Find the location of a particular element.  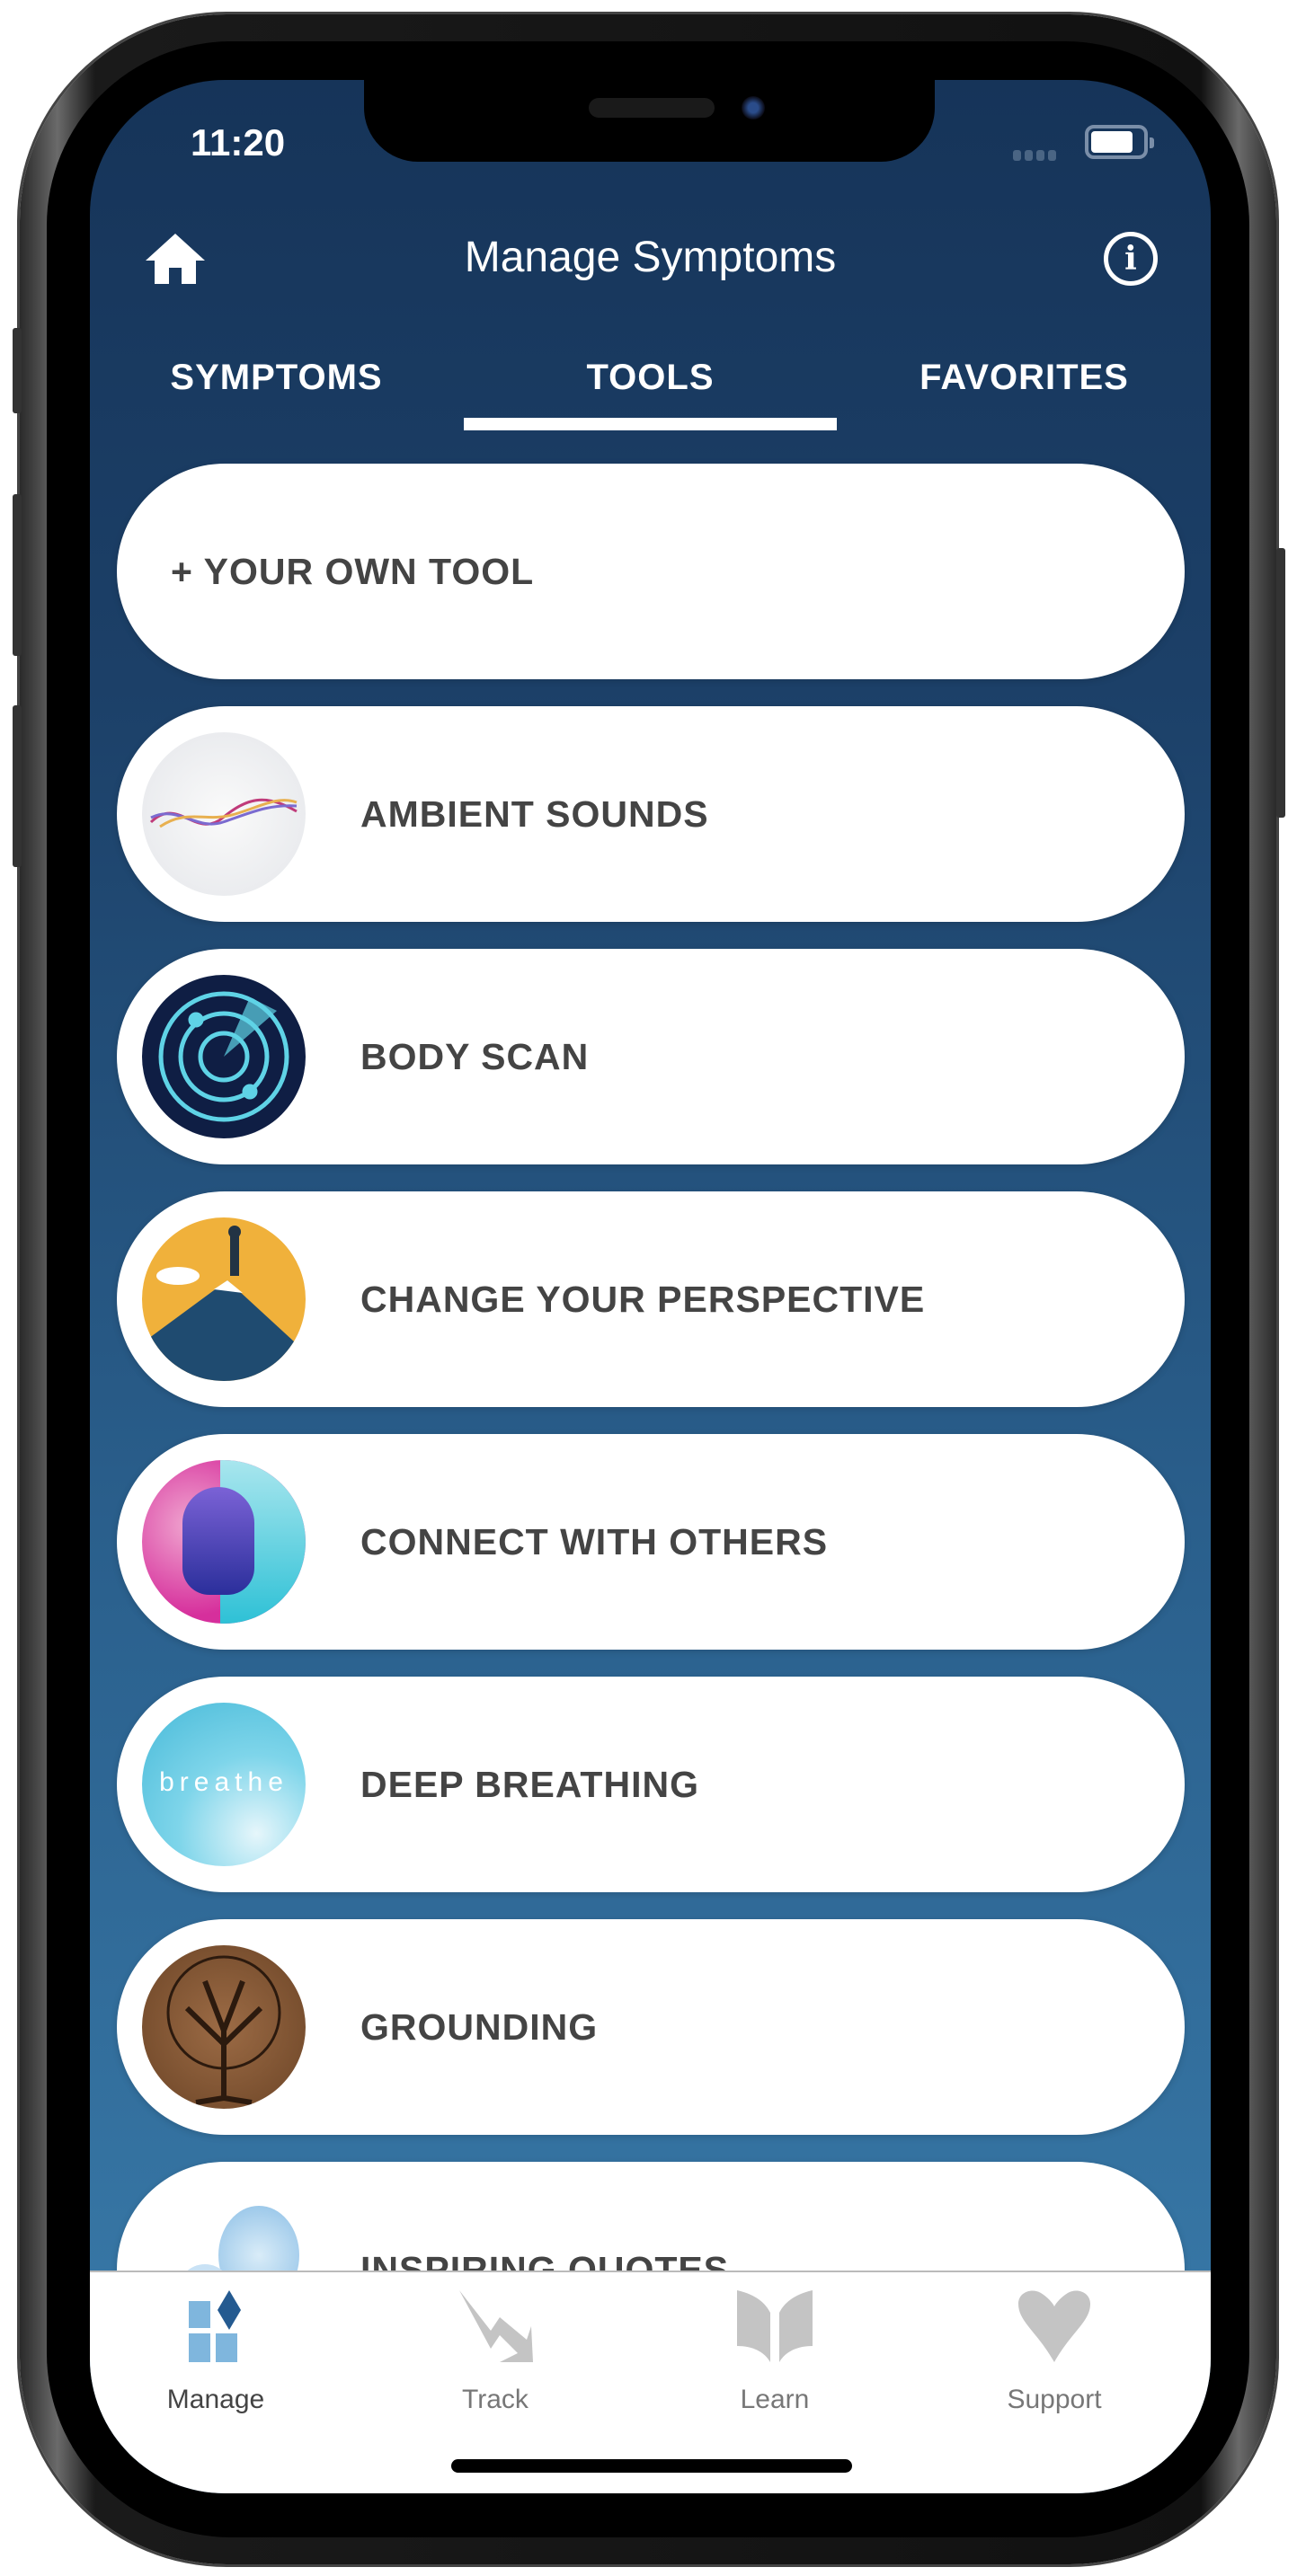

track-icon is located at coordinates (496, 2326).